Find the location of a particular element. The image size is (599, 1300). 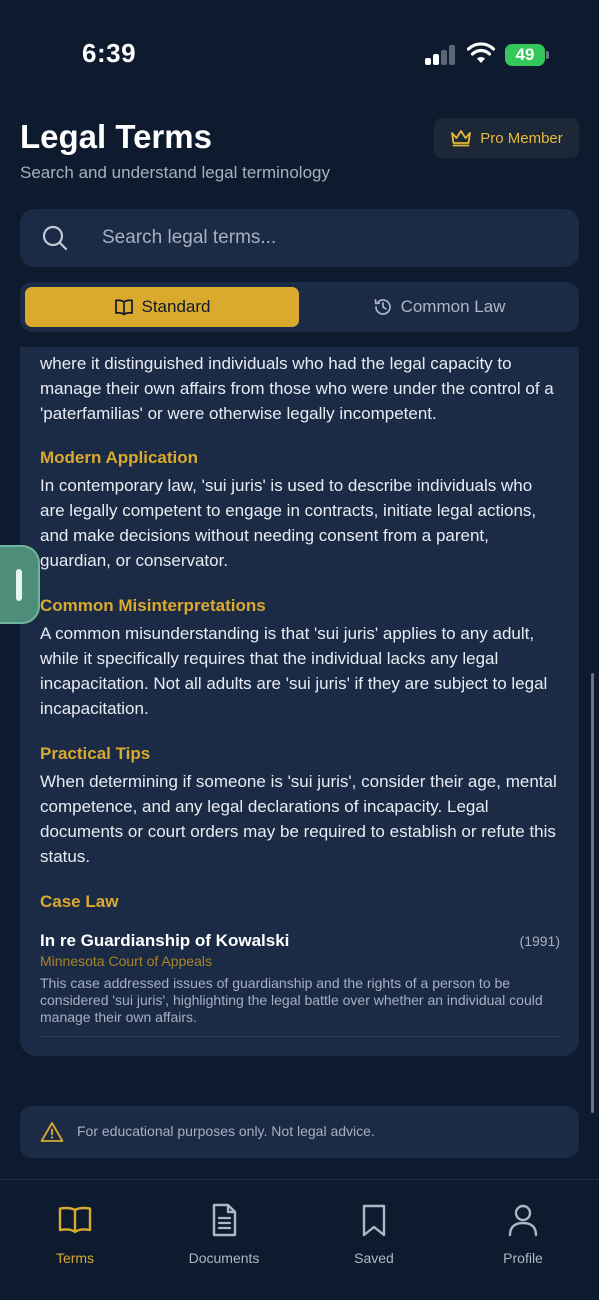

tab-terms-label: Terms is located at coordinates (75, 1258).